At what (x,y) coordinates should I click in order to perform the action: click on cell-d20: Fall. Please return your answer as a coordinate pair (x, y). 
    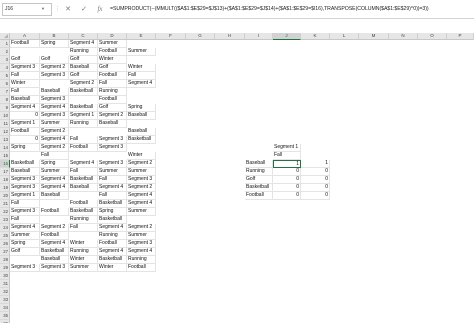
    Looking at the image, I should click on (112, 196).